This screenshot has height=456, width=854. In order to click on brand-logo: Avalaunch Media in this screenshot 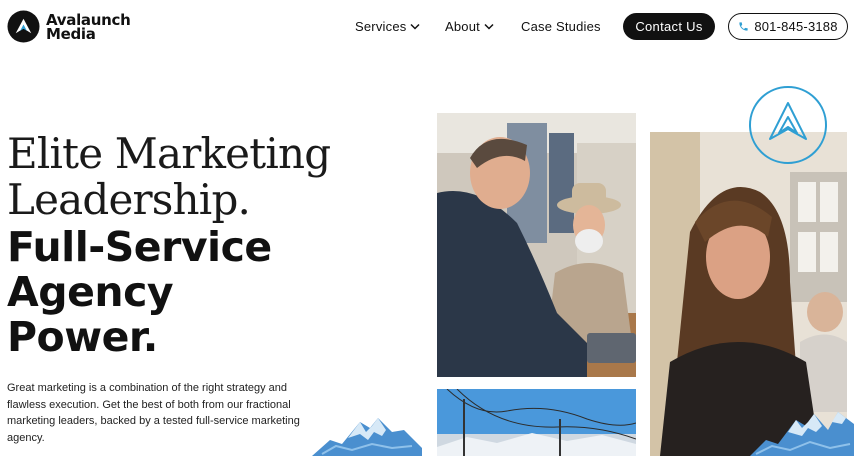, I will do `click(69, 26)`.